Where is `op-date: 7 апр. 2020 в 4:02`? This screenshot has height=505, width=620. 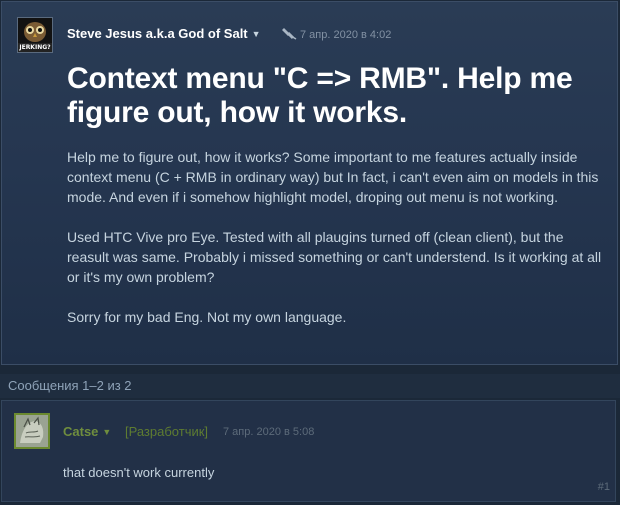 op-date: 7 апр. 2020 в 4:02 is located at coordinates (346, 35).